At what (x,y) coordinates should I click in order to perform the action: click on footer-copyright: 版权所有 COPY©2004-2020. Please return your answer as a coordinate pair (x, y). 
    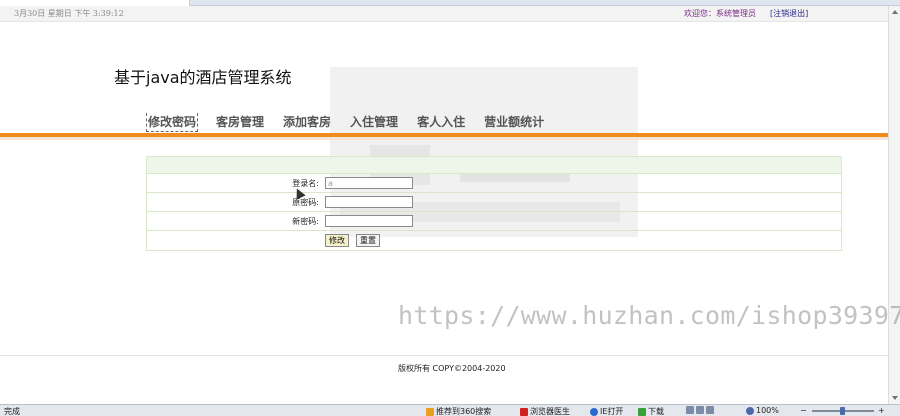
    Looking at the image, I should click on (452, 368).